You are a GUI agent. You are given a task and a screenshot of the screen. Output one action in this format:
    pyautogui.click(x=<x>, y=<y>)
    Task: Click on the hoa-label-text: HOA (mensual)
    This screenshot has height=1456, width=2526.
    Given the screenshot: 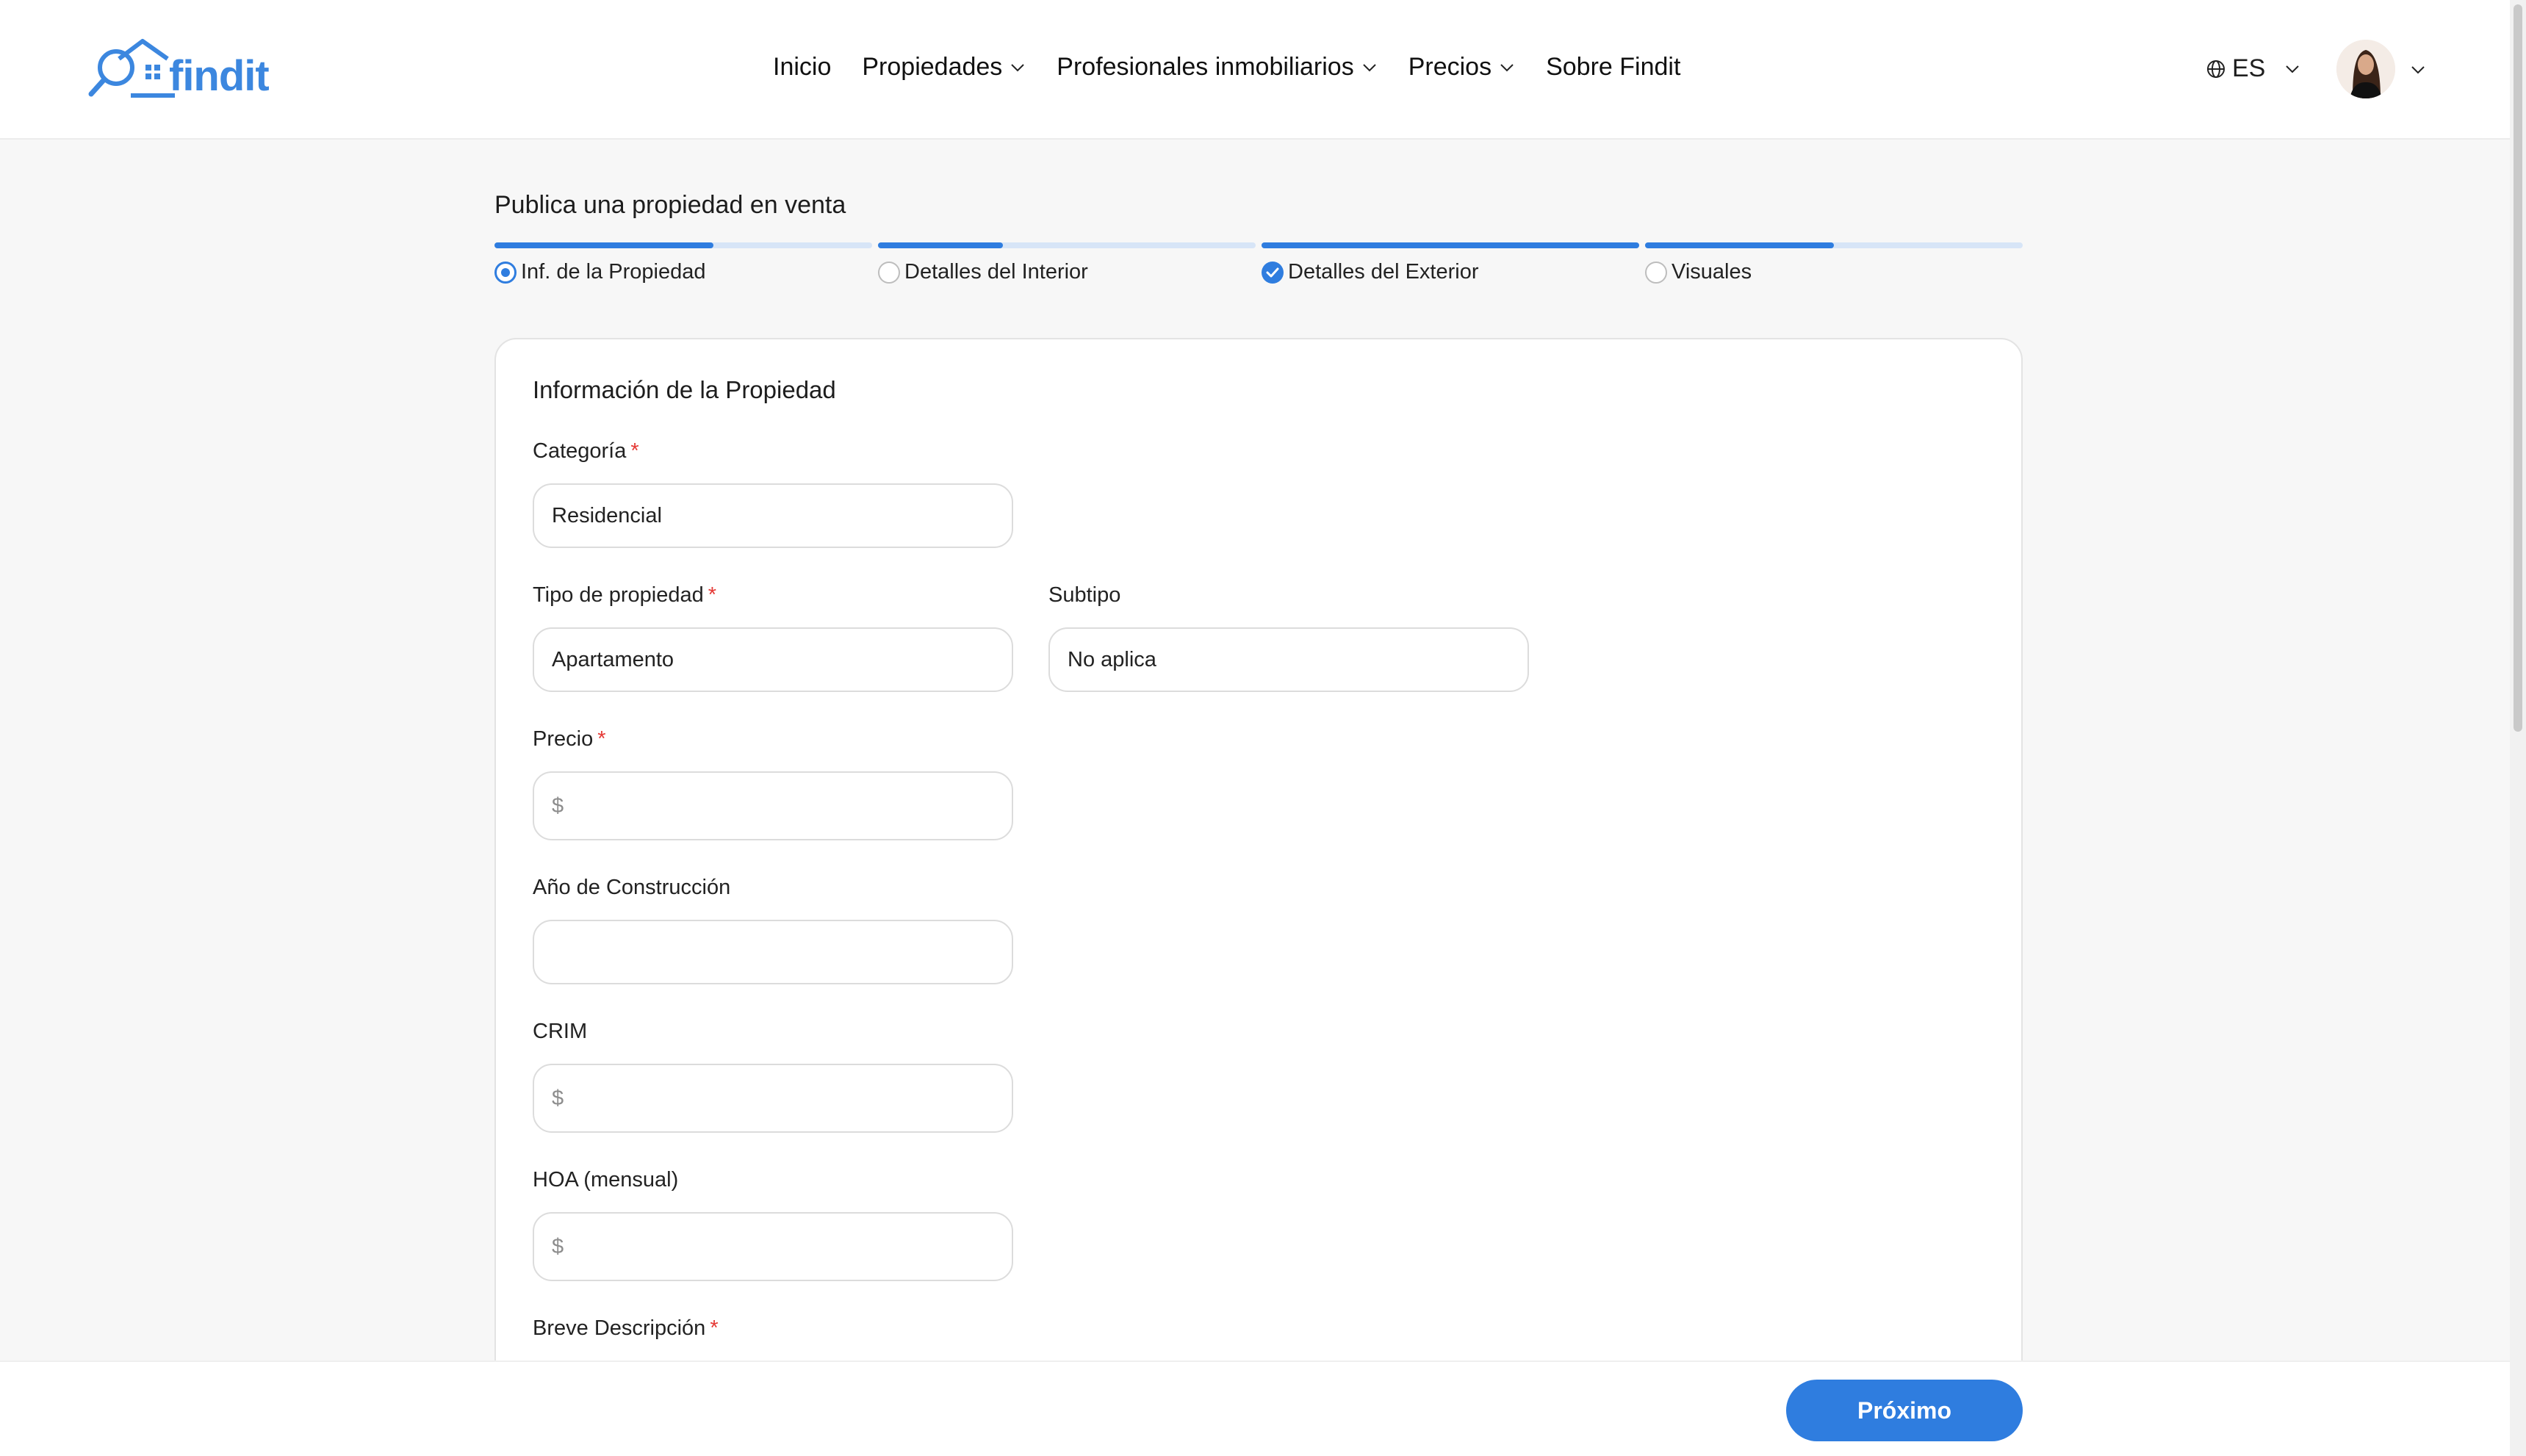 What is the action you would take?
    pyautogui.click(x=606, y=1180)
    